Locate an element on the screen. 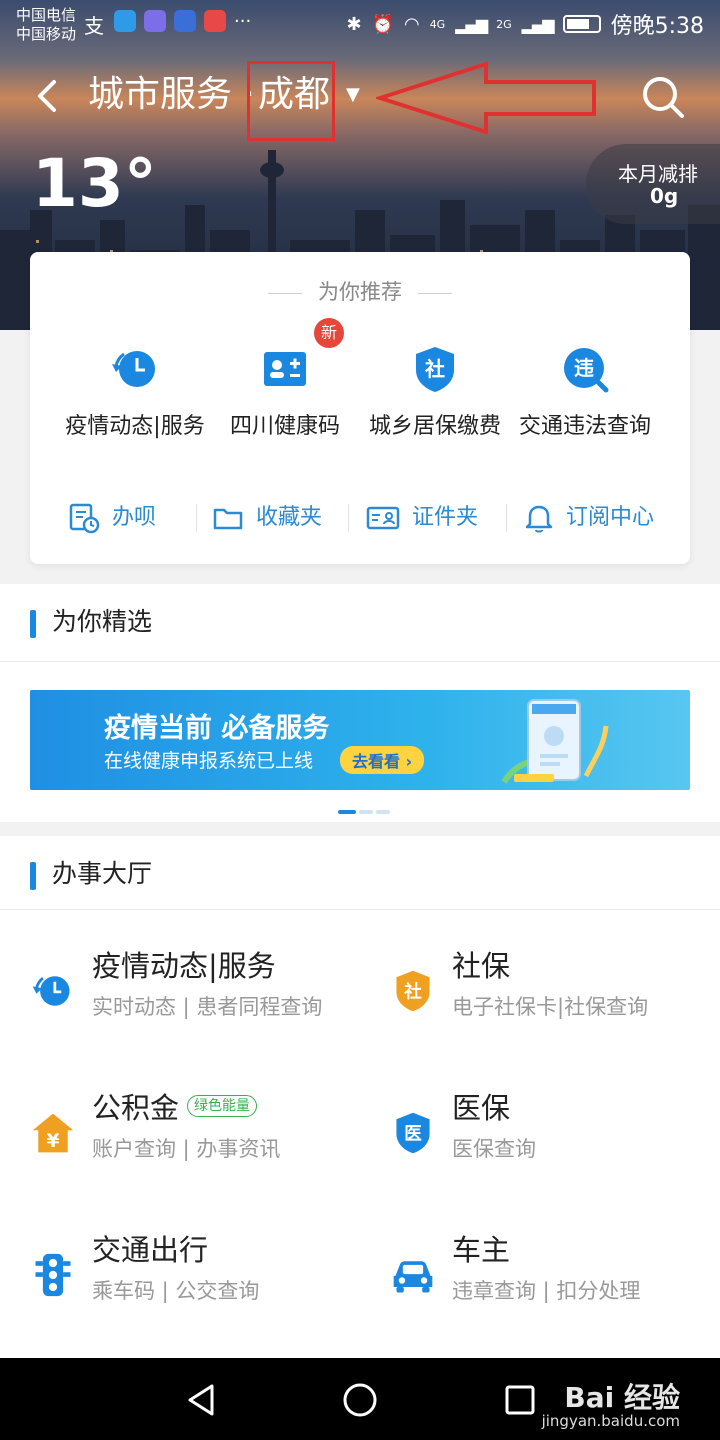  banner-subtitle: 在线健康申报系统已上线 is located at coordinates (209, 761).